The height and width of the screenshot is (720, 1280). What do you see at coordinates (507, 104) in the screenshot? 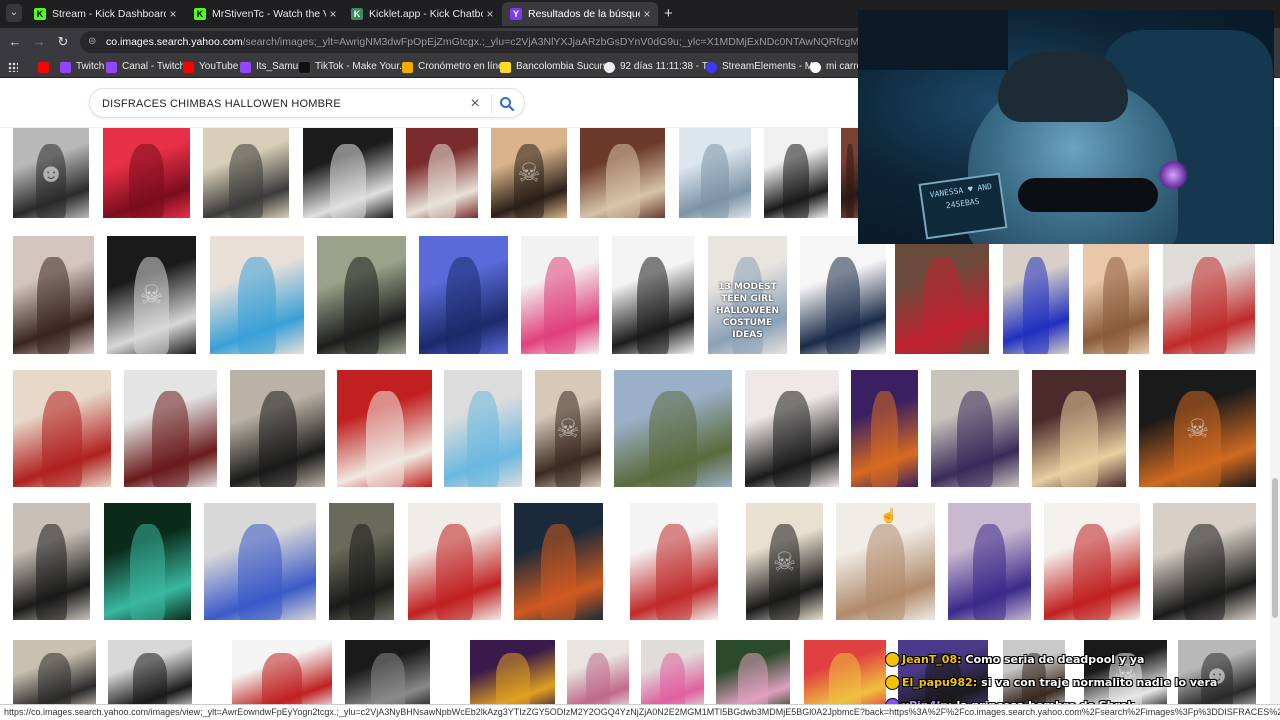
I see `search-icon` at bounding box center [507, 104].